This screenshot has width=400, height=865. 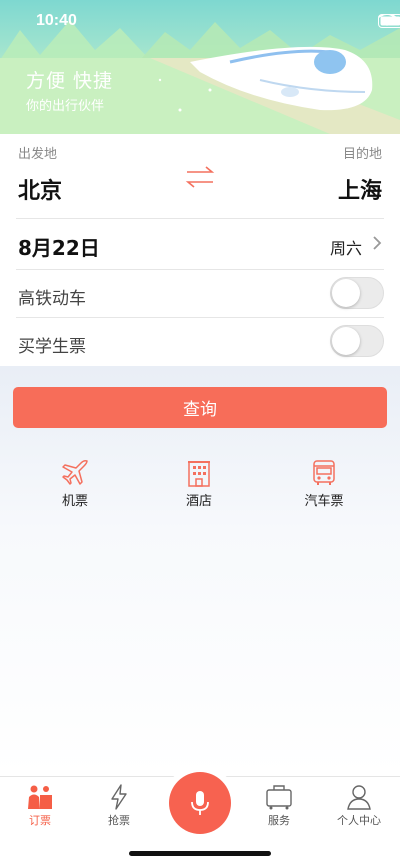 I want to click on high-speed-toggle, so click(x=357, y=293).